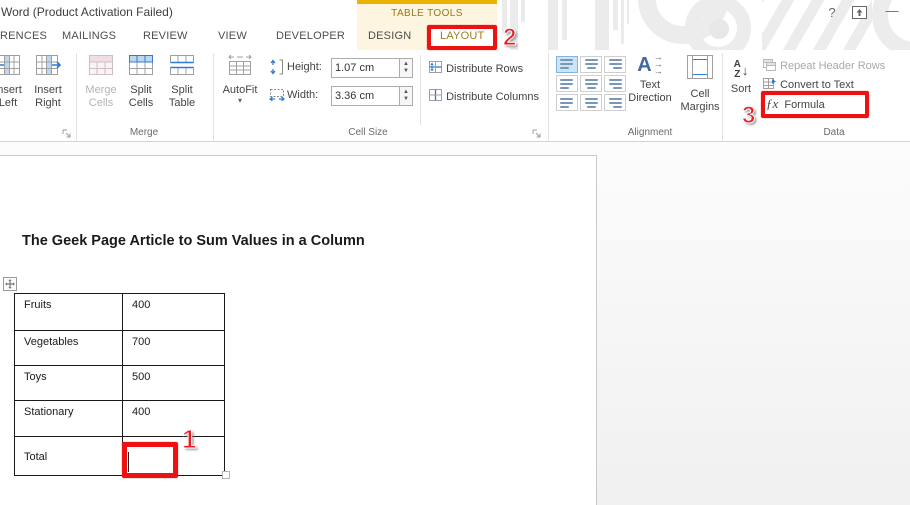  I want to click on text-direction-button: A → → → Text Direction, so click(650, 78).